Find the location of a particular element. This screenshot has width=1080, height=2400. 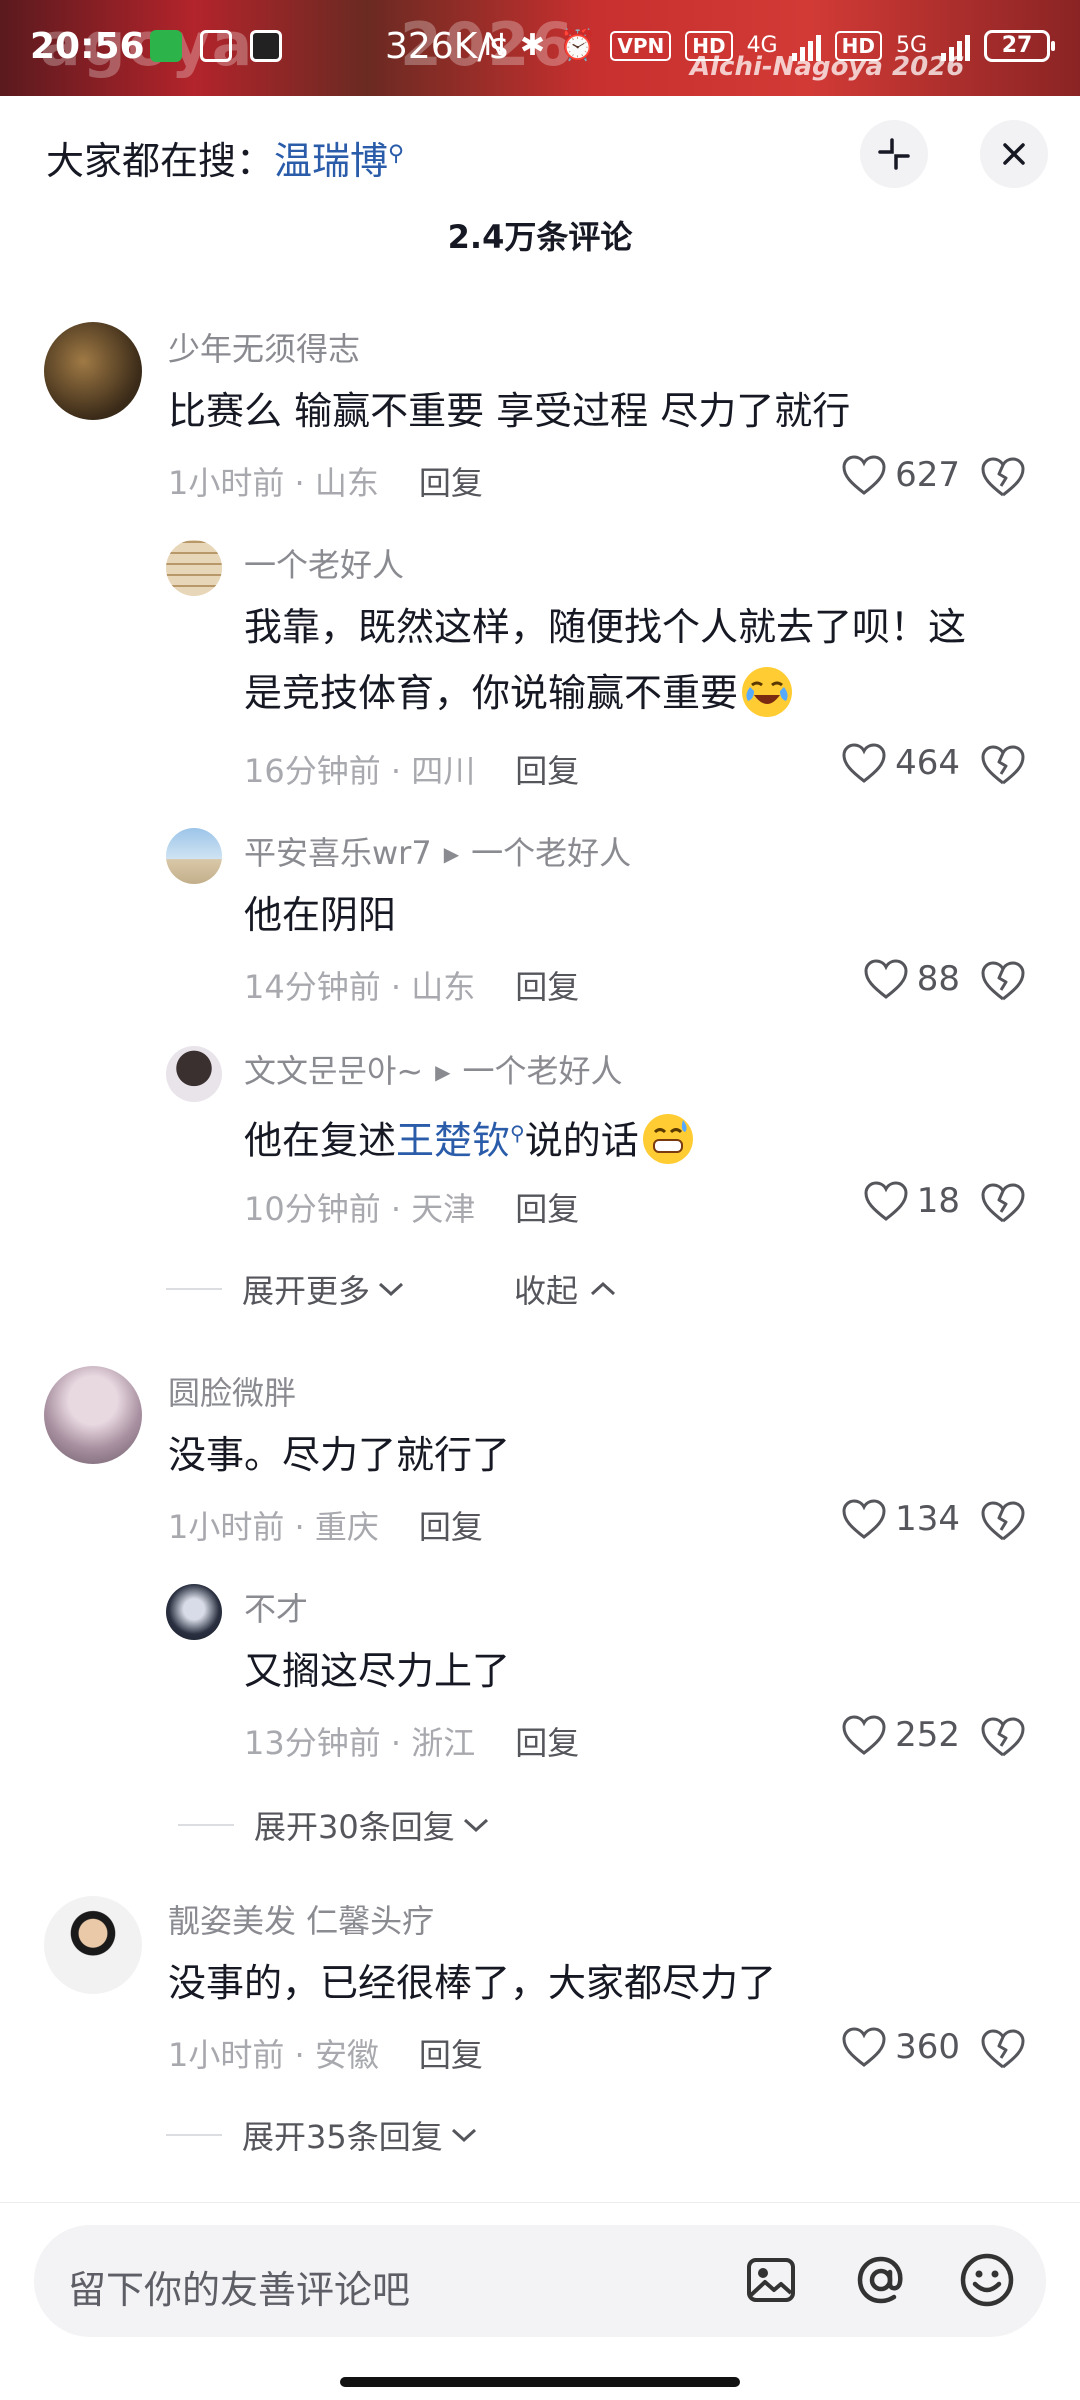

expand-more-label: 展开更多 is located at coordinates (306, 1291).